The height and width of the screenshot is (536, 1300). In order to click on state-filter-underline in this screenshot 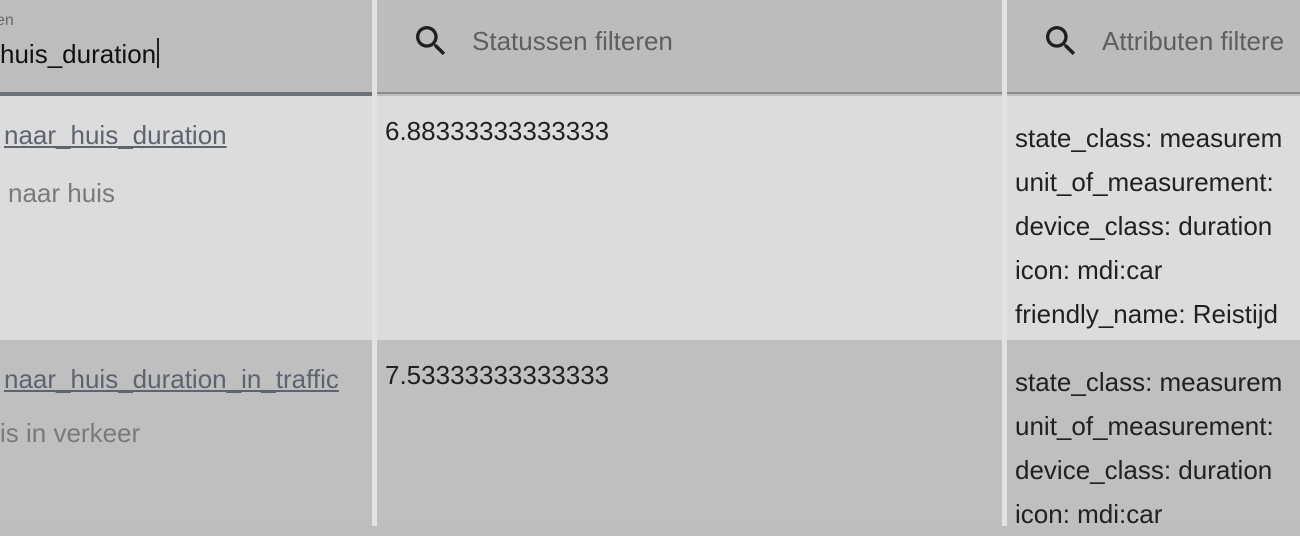, I will do `click(689, 93)`.